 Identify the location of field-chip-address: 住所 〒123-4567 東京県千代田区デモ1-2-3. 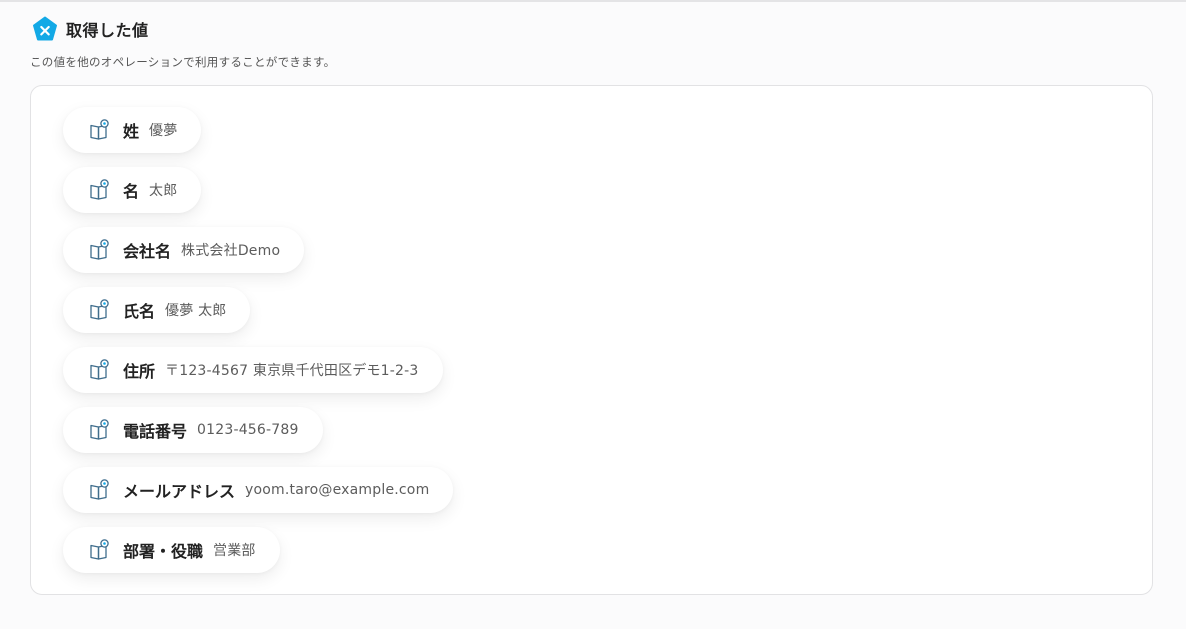
(253, 370).